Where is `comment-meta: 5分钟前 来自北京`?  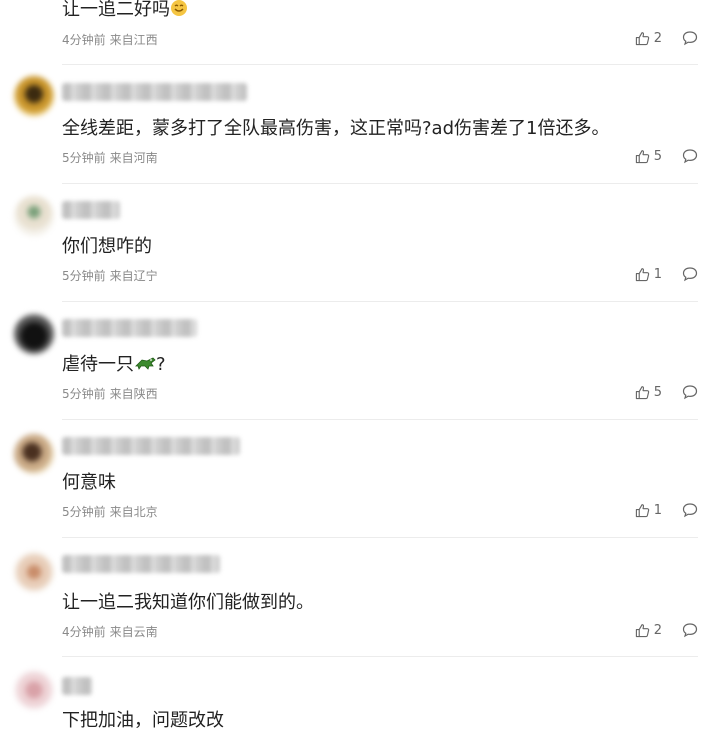
comment-meta: 5分钟前 来自北京 is located at coordinates (110, 511).